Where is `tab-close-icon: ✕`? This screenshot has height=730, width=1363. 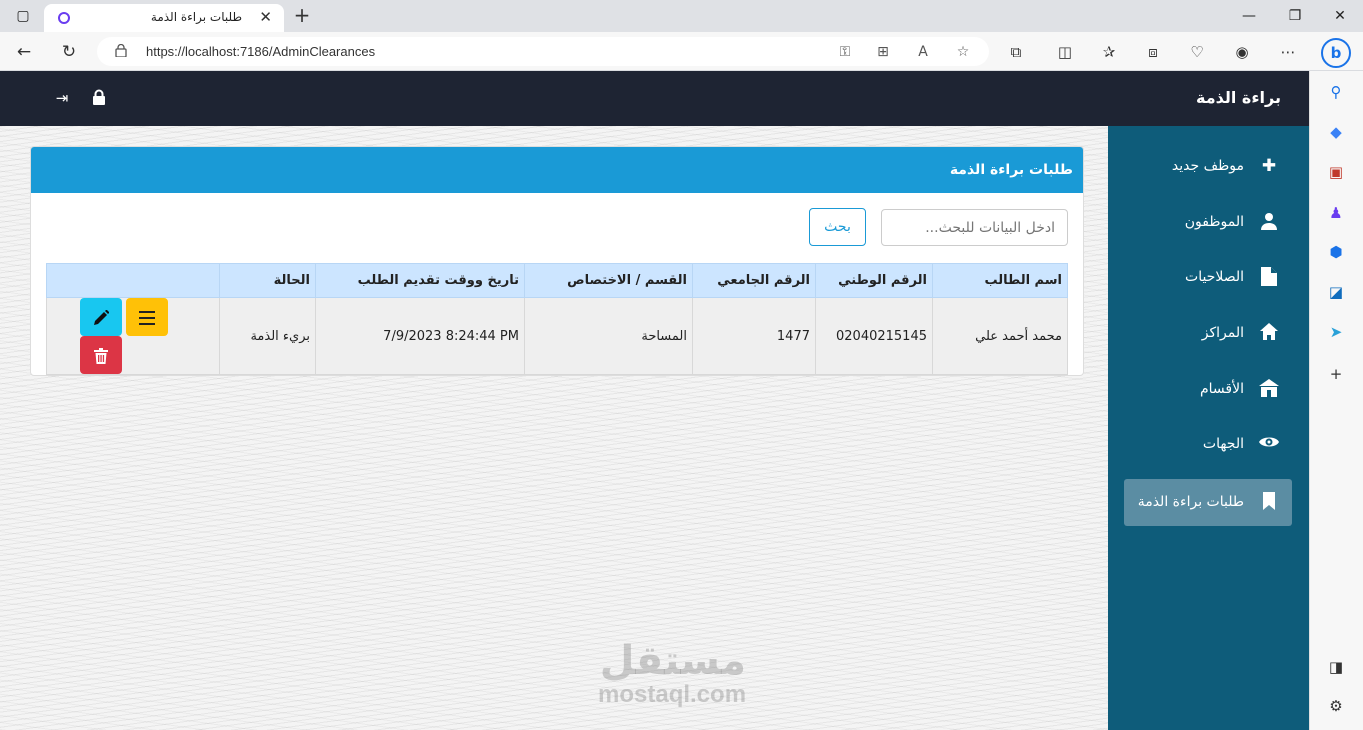 tab-close-icon: ✕ is located at coordinates (265, 17).